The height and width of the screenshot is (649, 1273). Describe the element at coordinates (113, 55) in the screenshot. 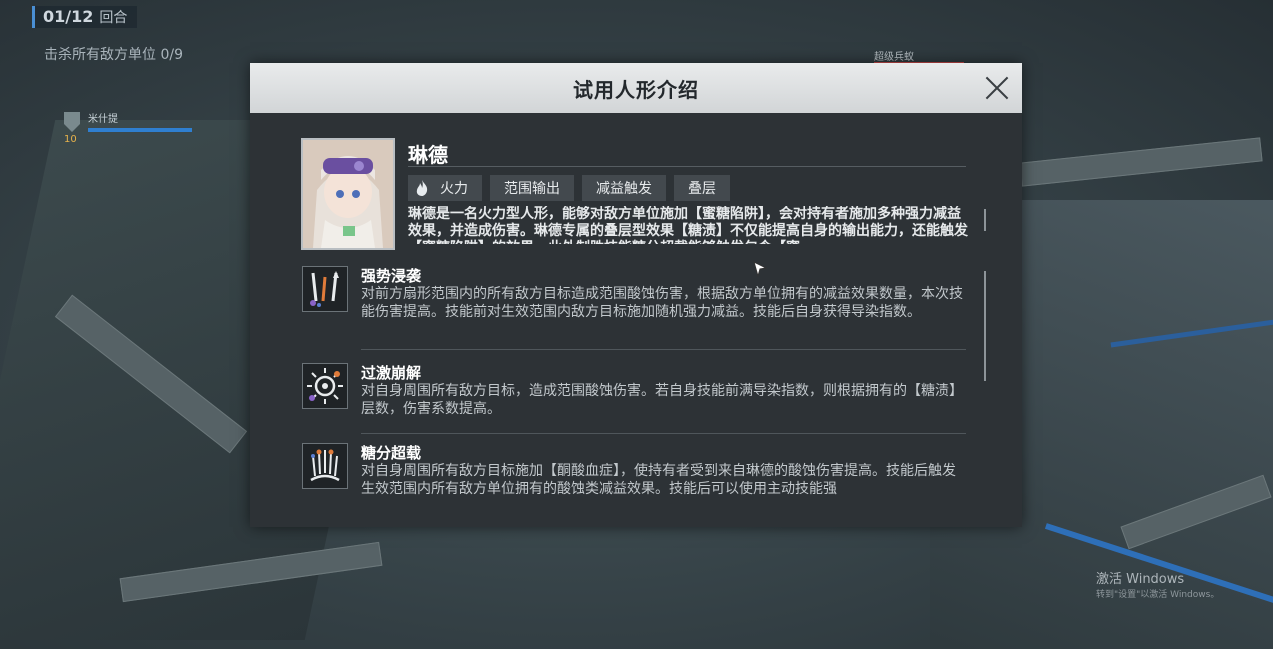

I see `mission-objective: 击杀所有敌方单位 0/9` at that location.